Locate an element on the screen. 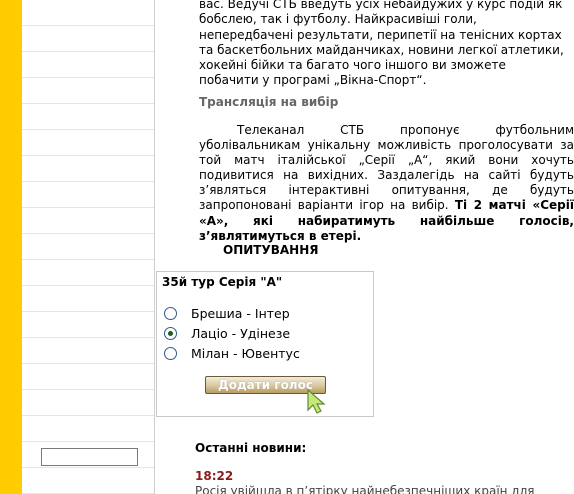  poll-option: Брешиа - Інтер is located at coordinates (227, 313).